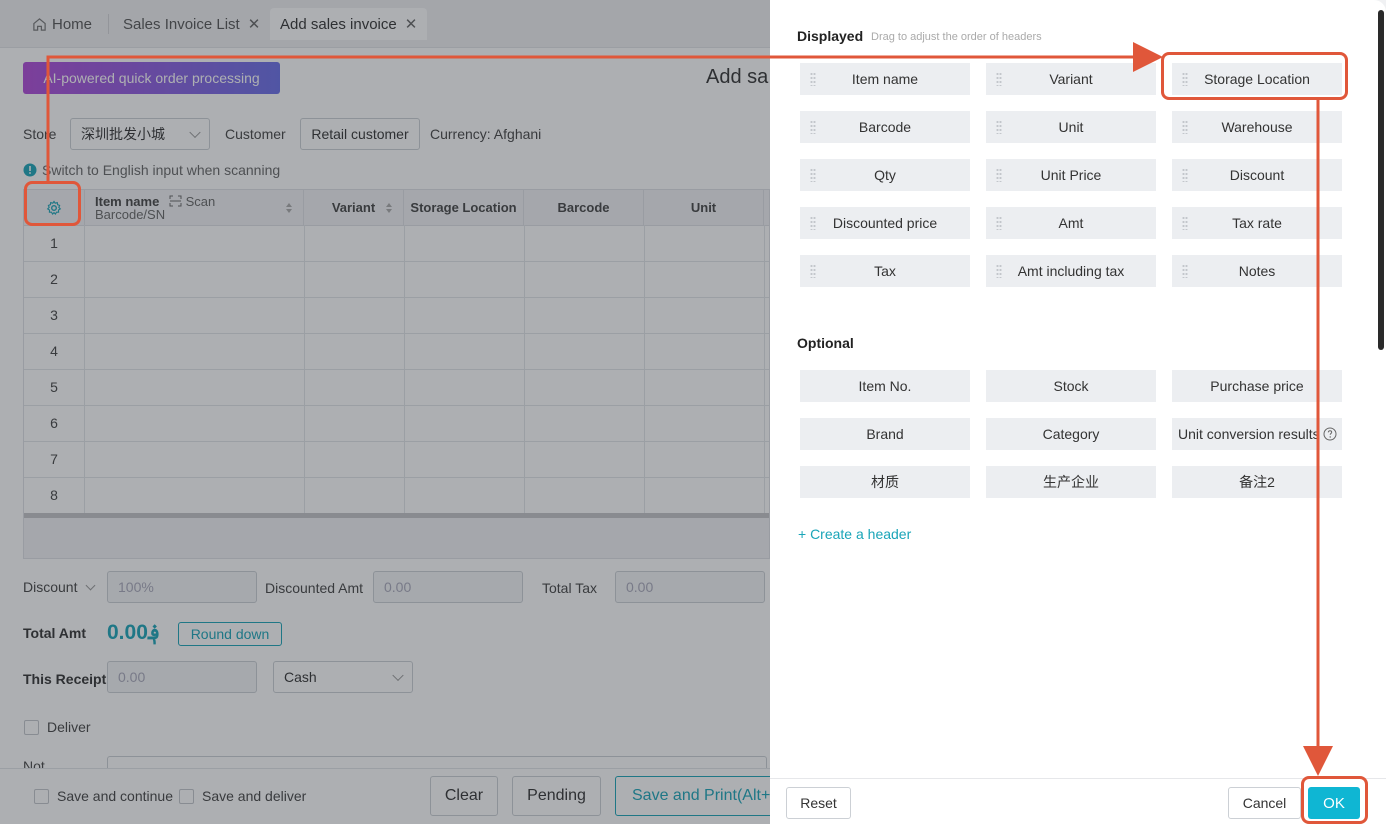 Image resolution: width=1386 pixels, height=825 pixels. Describe the element at coordinates (1071, 386) in the screenshot. I see `optional-chip-stock: Stock` at that location.